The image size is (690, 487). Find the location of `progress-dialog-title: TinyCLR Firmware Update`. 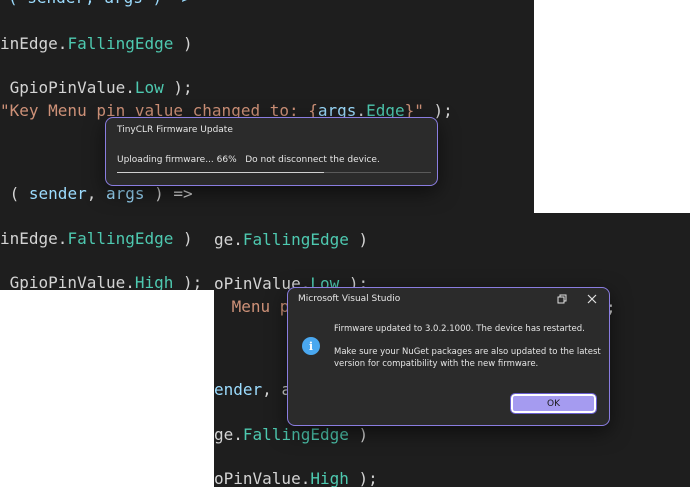

progress-dialog-title: TinyCLR Firmware Update is located at coordinates (175, 130).